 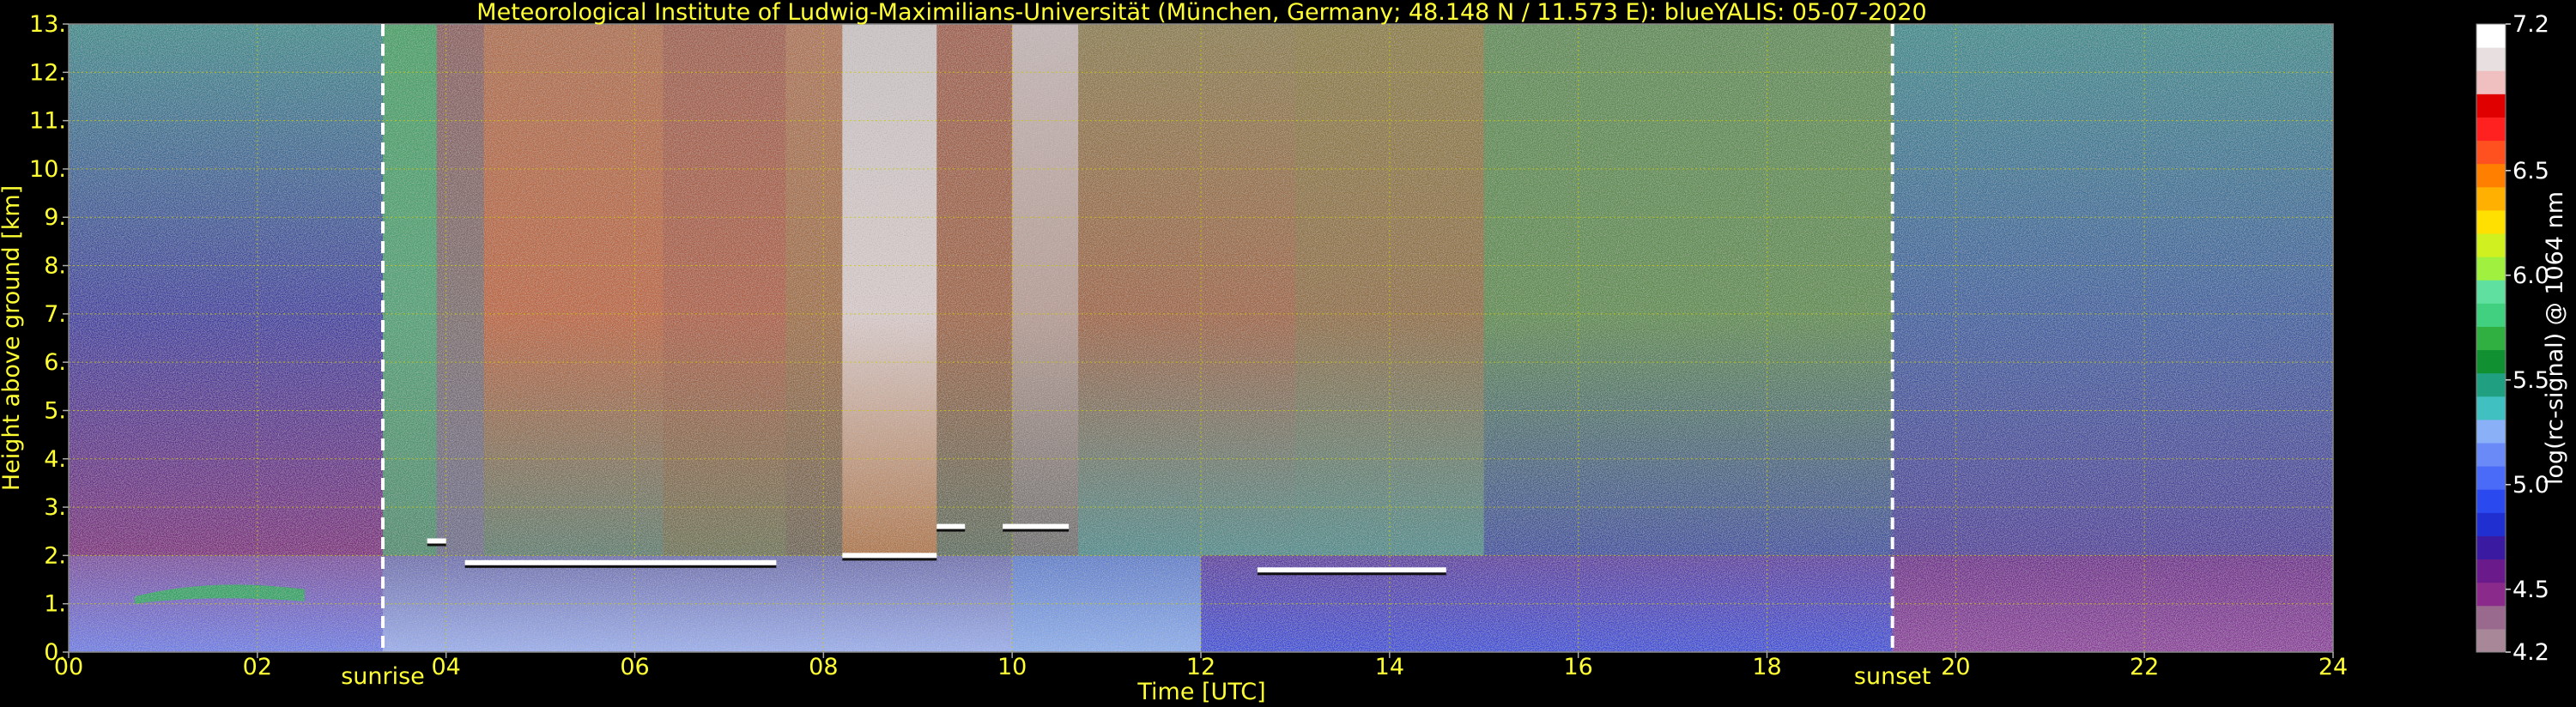 What do you see at coordinates (2530, 653) in the screenshot?
I see `colorbar-tick-label: 4.2` at bounding box center [2530, 653].